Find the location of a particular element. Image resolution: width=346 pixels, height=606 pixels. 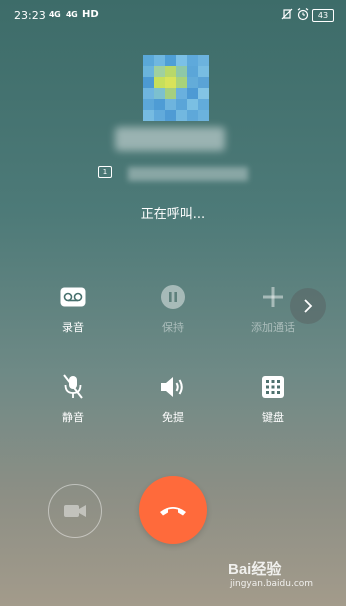

speaker-icon is located at coordinates (172, 387).